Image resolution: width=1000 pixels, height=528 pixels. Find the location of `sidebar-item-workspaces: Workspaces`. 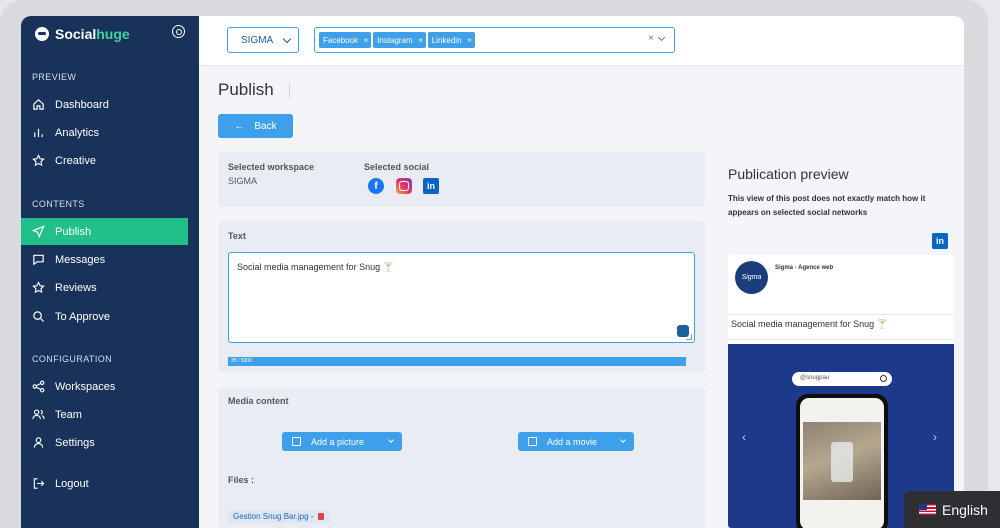

sidebar-item-workspaces: Workspaces is located at coordinates (104, 386).